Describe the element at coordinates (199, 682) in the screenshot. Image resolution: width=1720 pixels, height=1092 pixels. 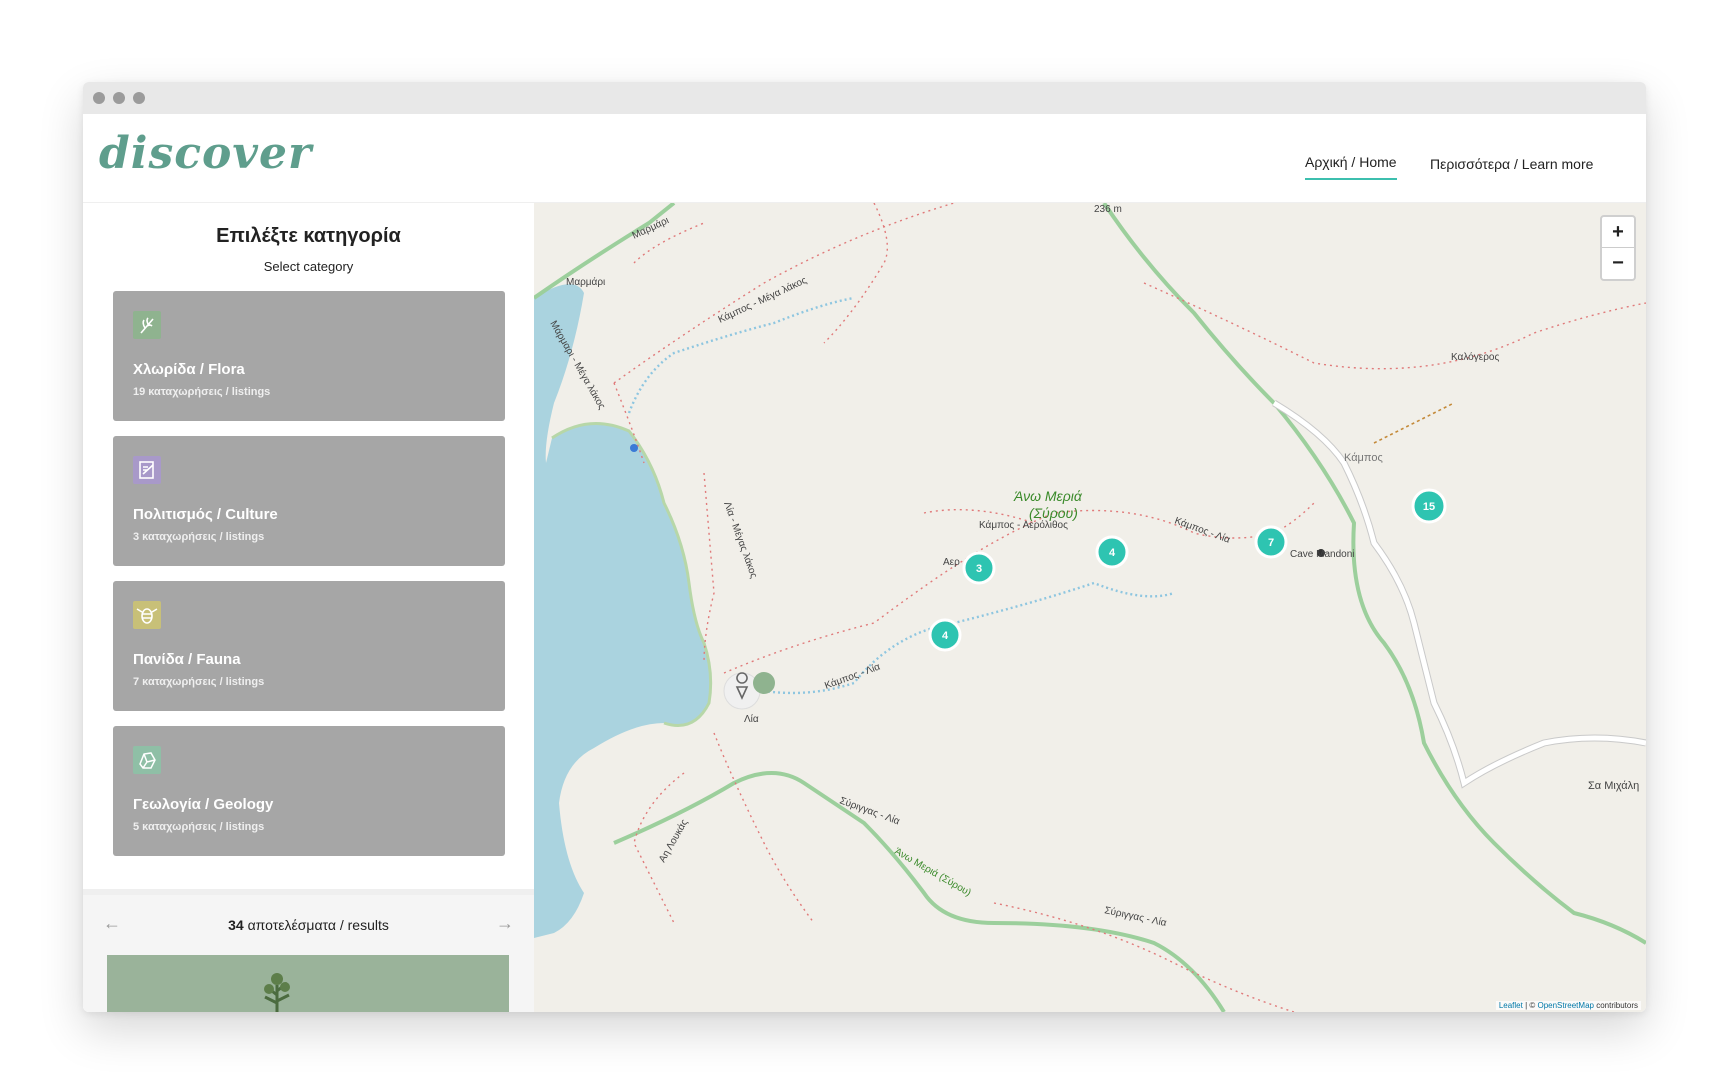
I see `category-count: 7 καταχωρήσεις / listings` at that location.